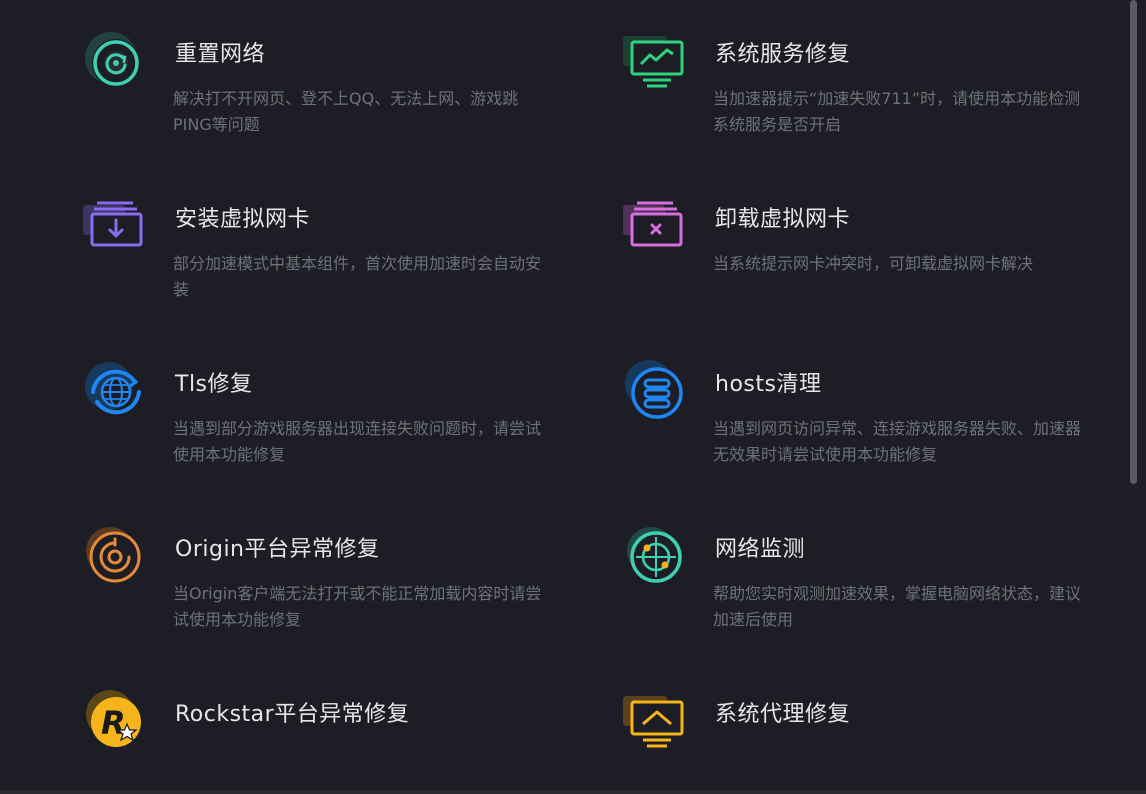 The width and height of the screenshot is (1146, 794). I want to click on proxy-monitor-icon, so click(655, 722).